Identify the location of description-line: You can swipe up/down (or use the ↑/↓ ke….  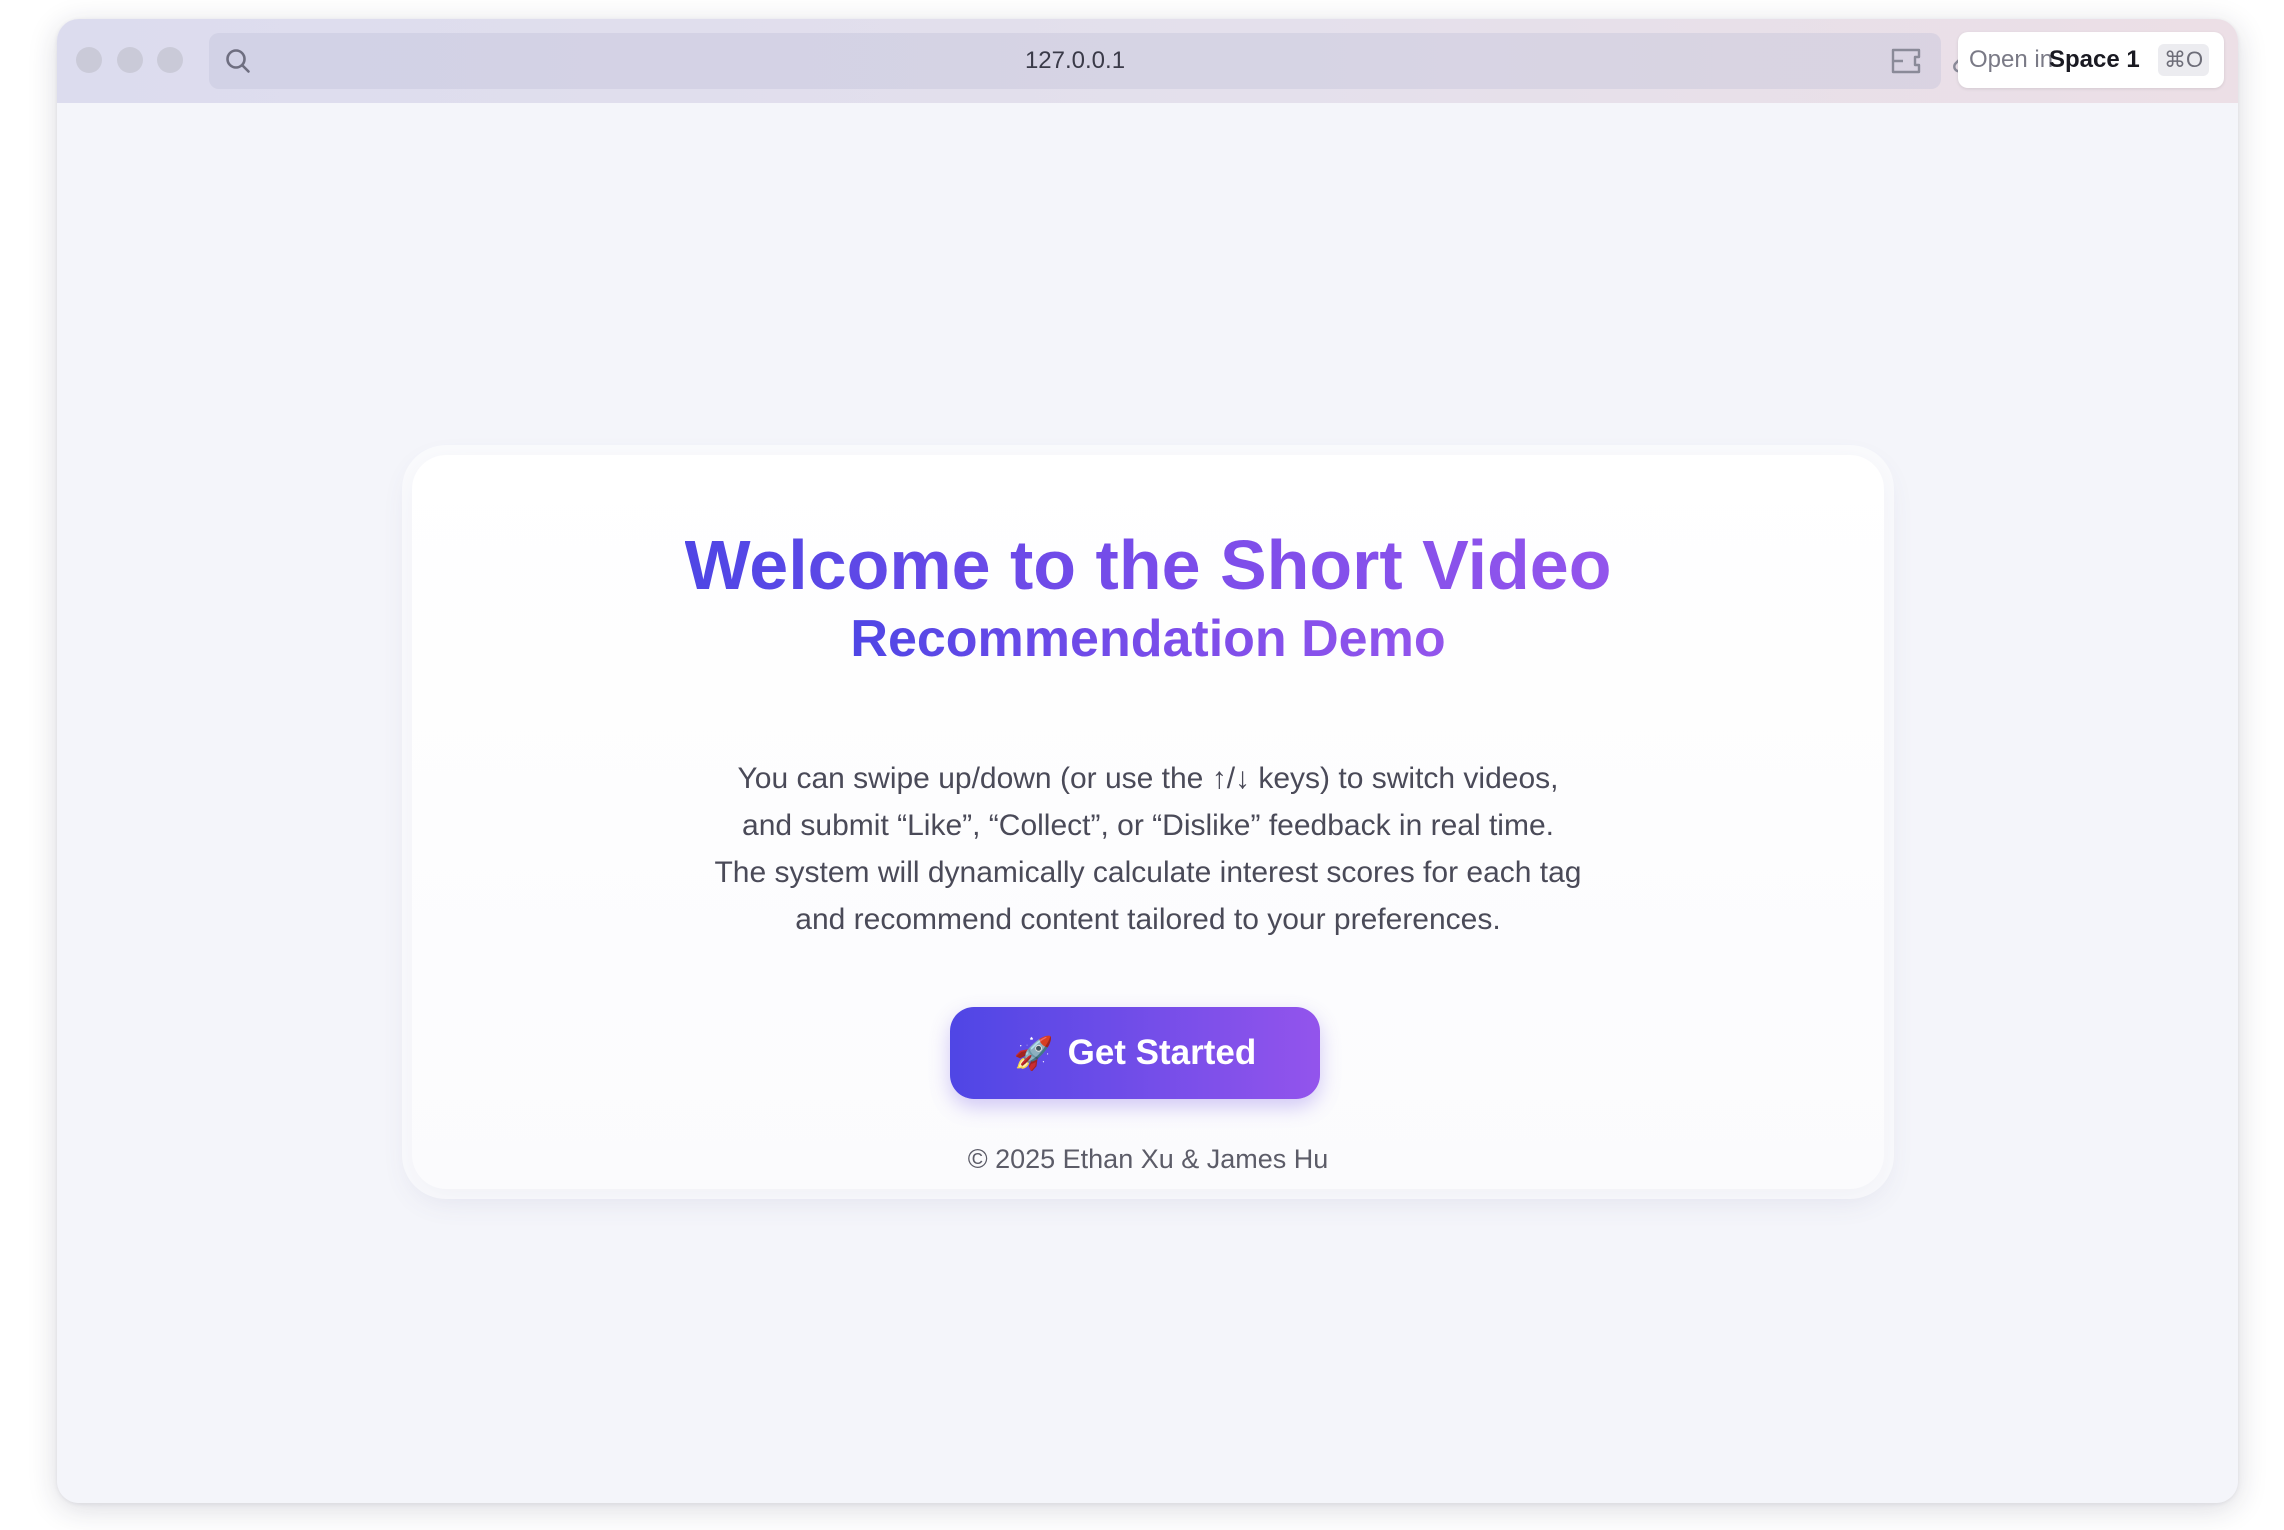
(1148, 778).